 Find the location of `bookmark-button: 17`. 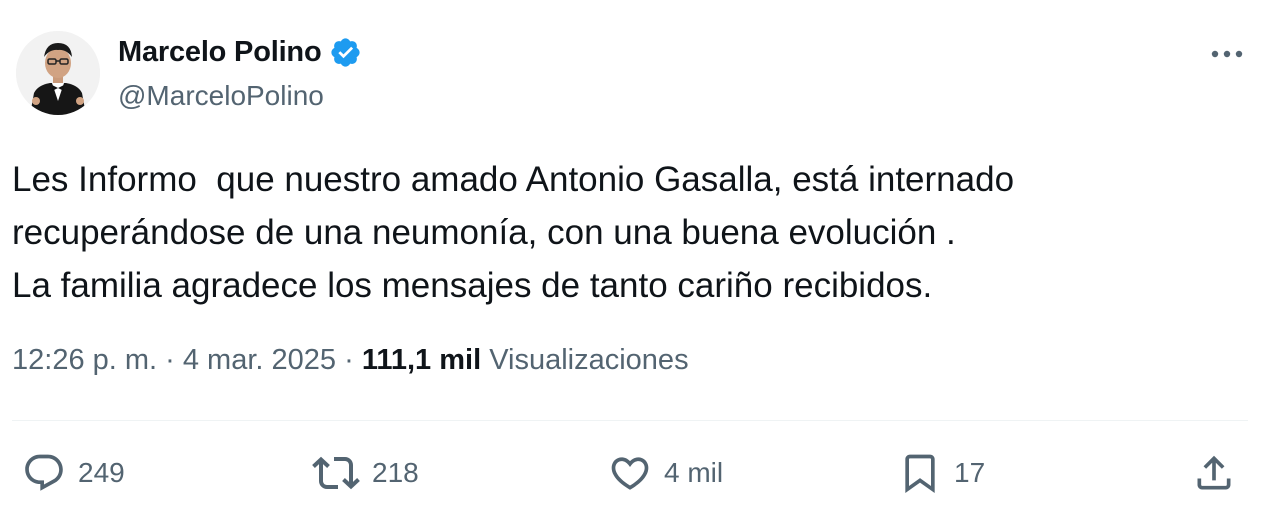

bookmark-button: 17 is located at coordinates (941, 473).